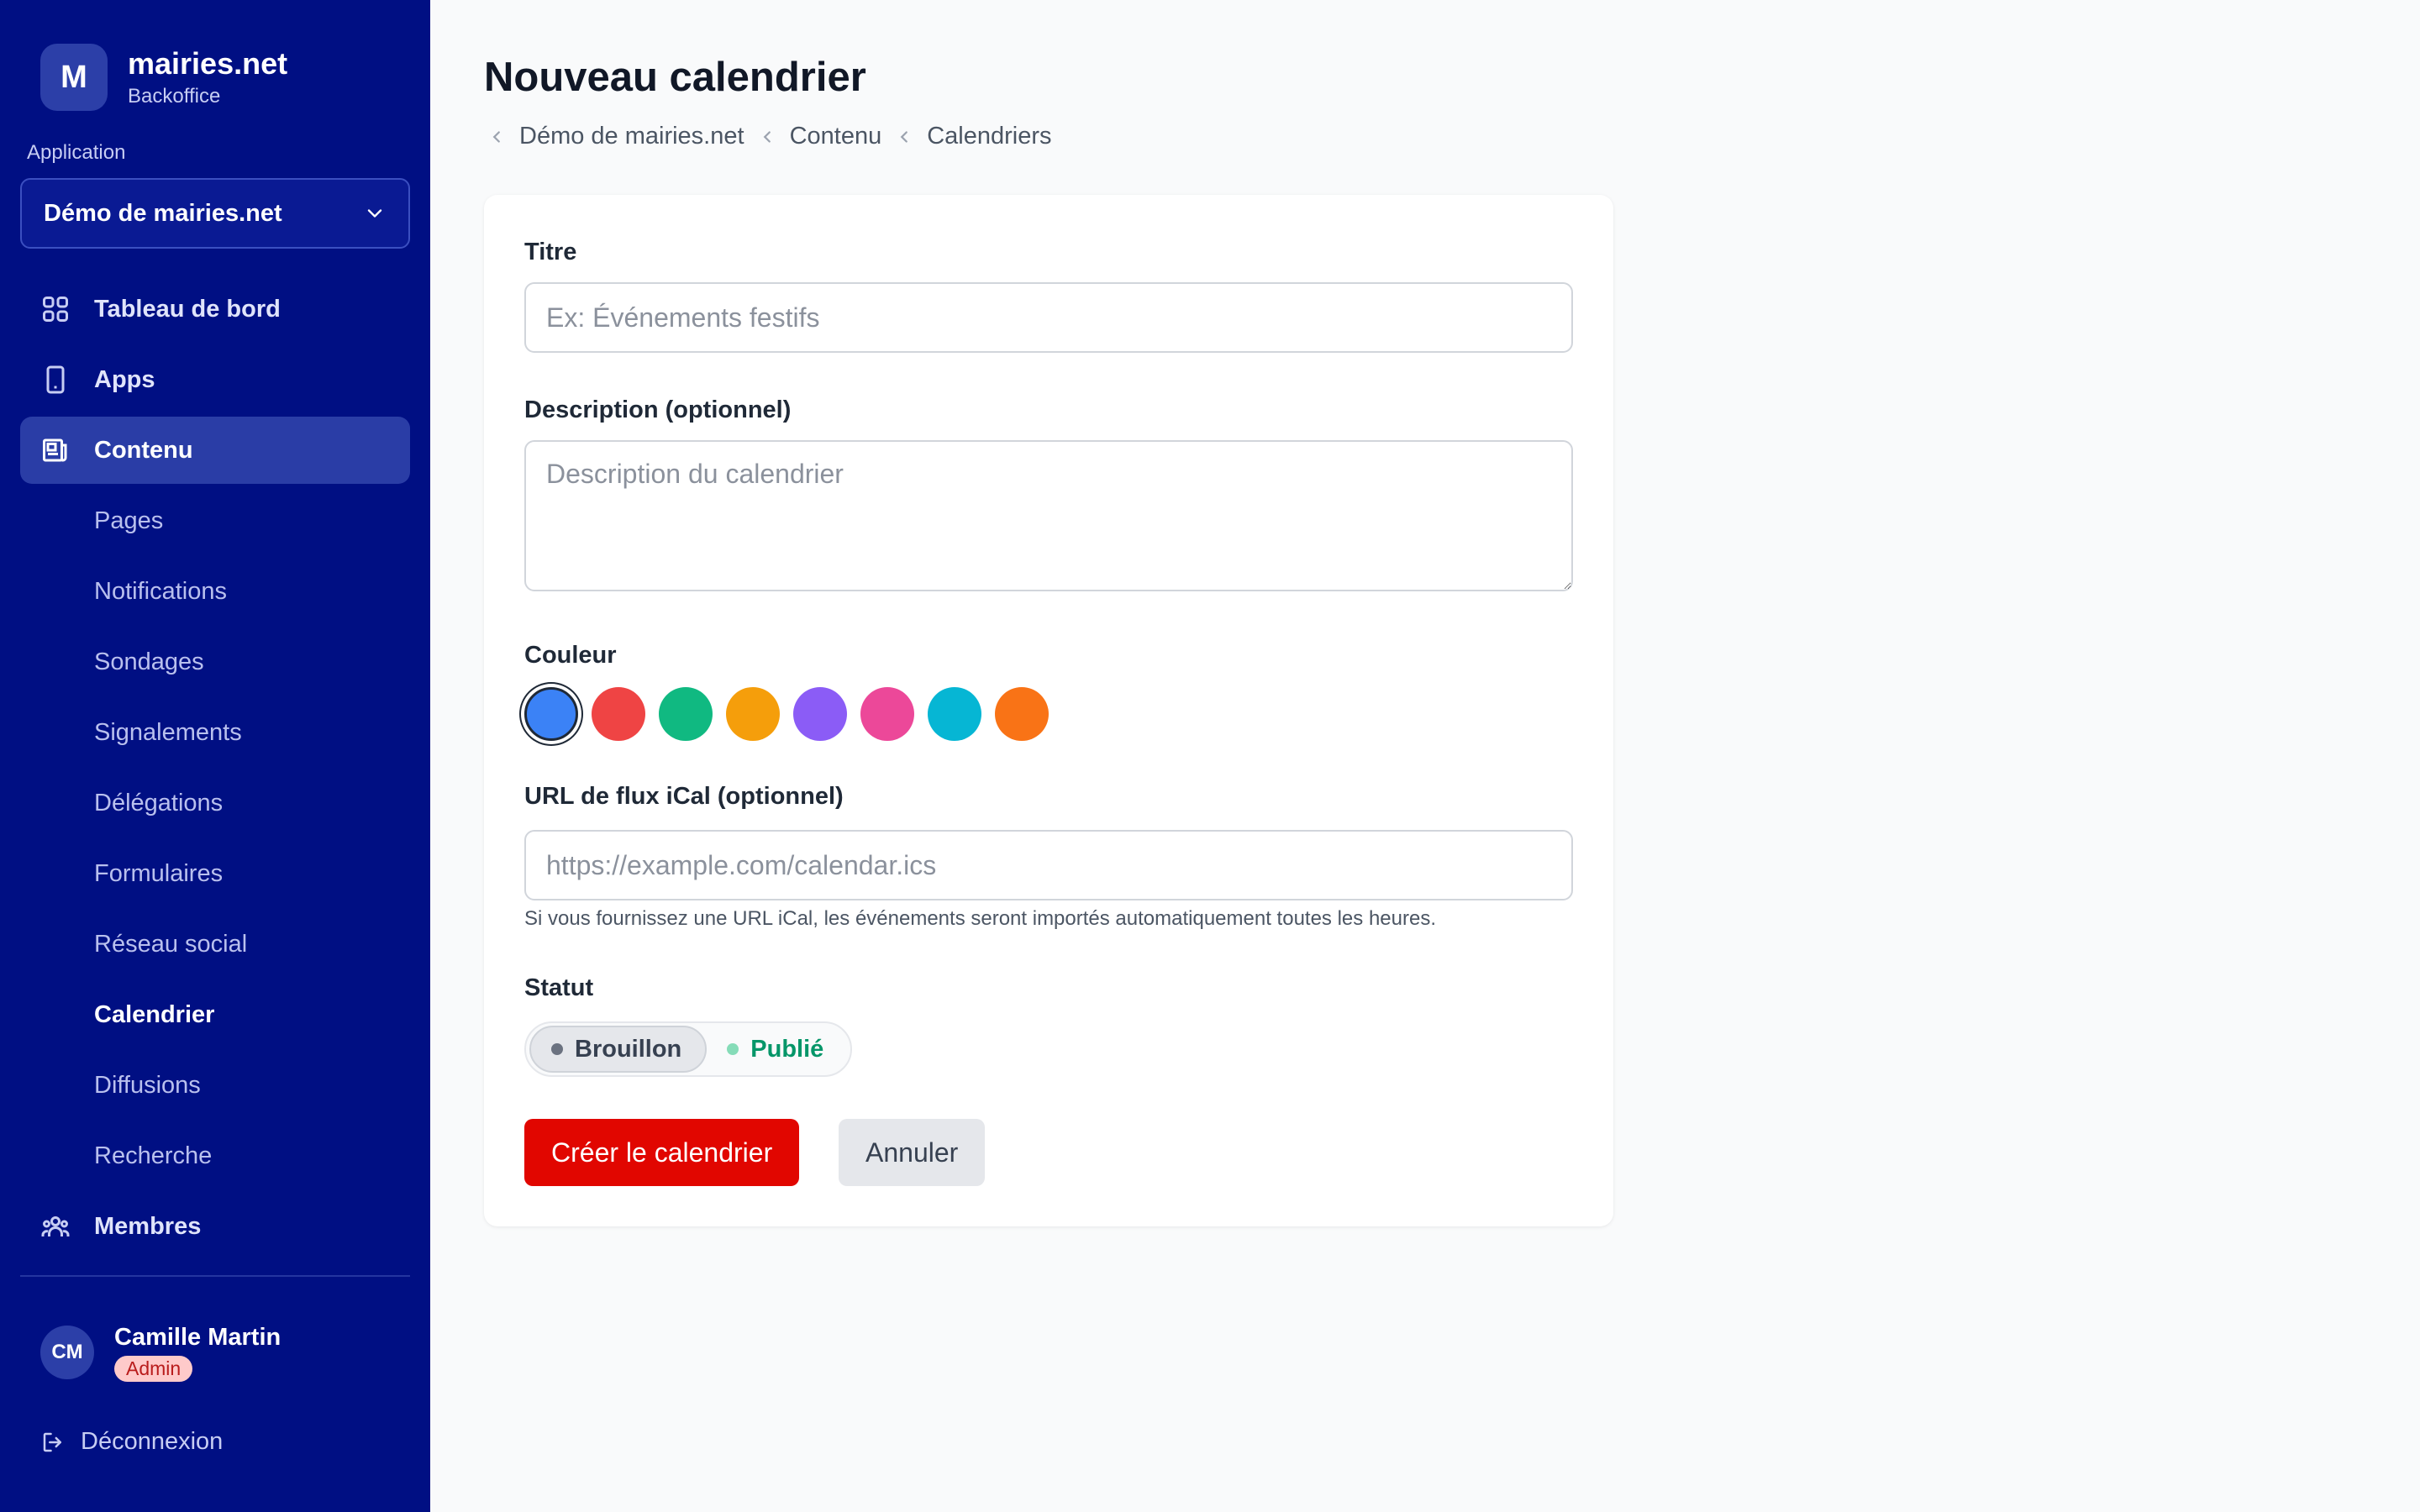  What do you see at coordinates (215, 379) in the screenshot?
I see `sidebar-item-apps: Apps` at bounding box center [215, 379].